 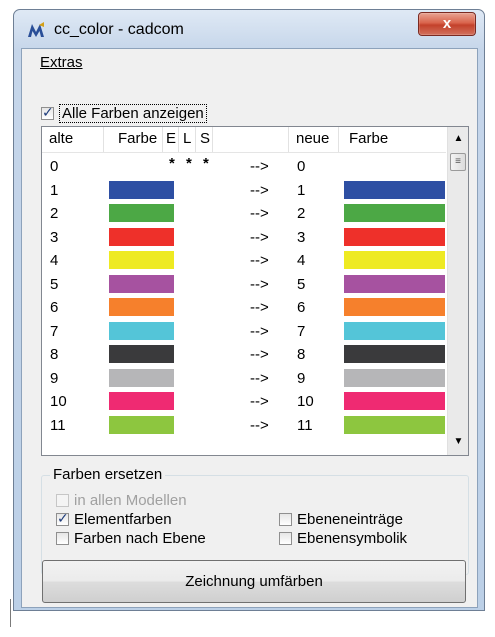 What do you see at coordinates (36, 29) in the screenshot?
I see `app-logo-icon` at bounding box center [36, 29].